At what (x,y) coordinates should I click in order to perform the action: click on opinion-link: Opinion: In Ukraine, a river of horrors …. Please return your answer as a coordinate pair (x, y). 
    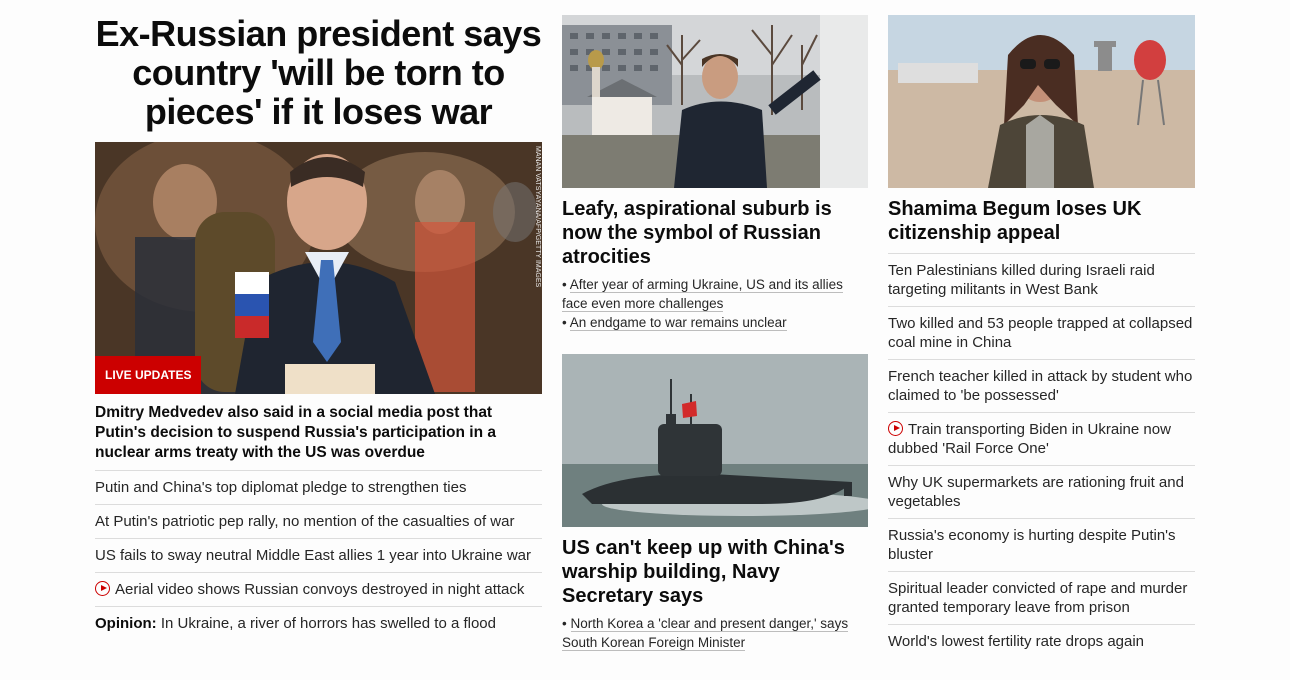
    Looking at the image, I should click on (318, 623).